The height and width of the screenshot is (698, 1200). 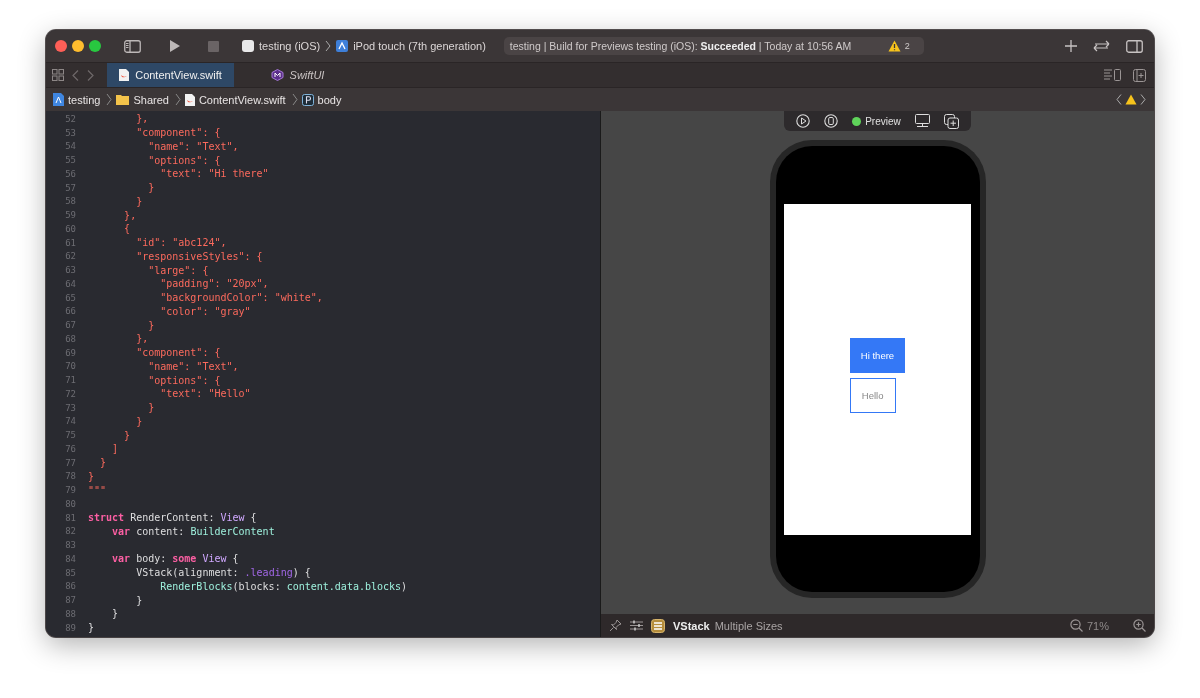 What do you see at coordinates (70, 545) in the screenshot?
I see `line-number: 83` at bounding box center [70, 545].